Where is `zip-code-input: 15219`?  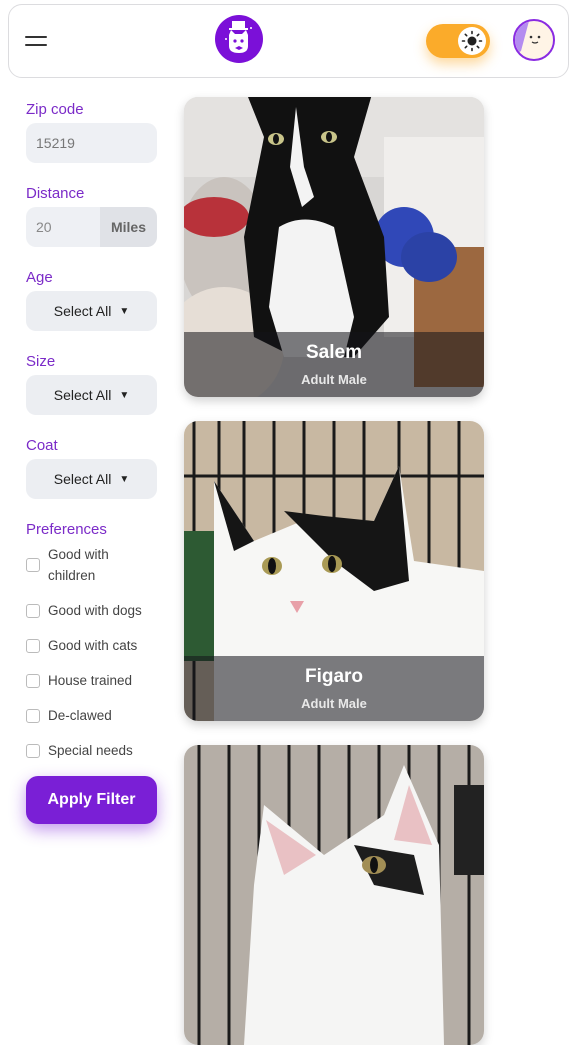 zip-code-input: 15219 is located at coordinates (91, 143).